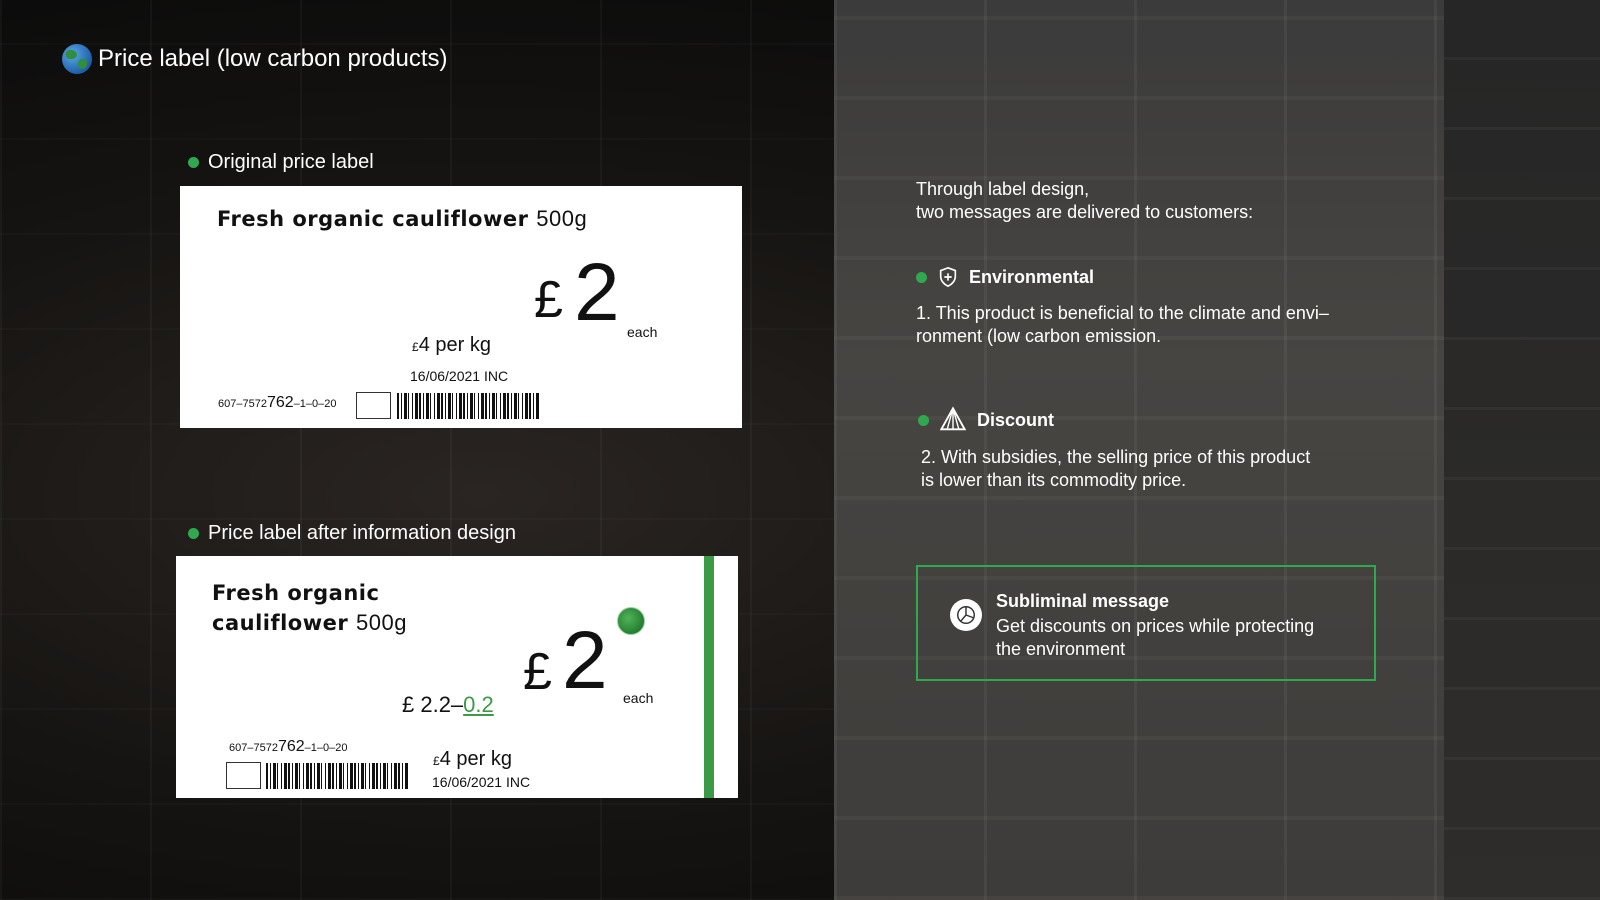 Image resolution: width=1600 pixels, height=900 pixels. What do you see at coordinates (1522, 450) in the screenshot?
I see `background-far-panel` at bounding box center [1522, 450].